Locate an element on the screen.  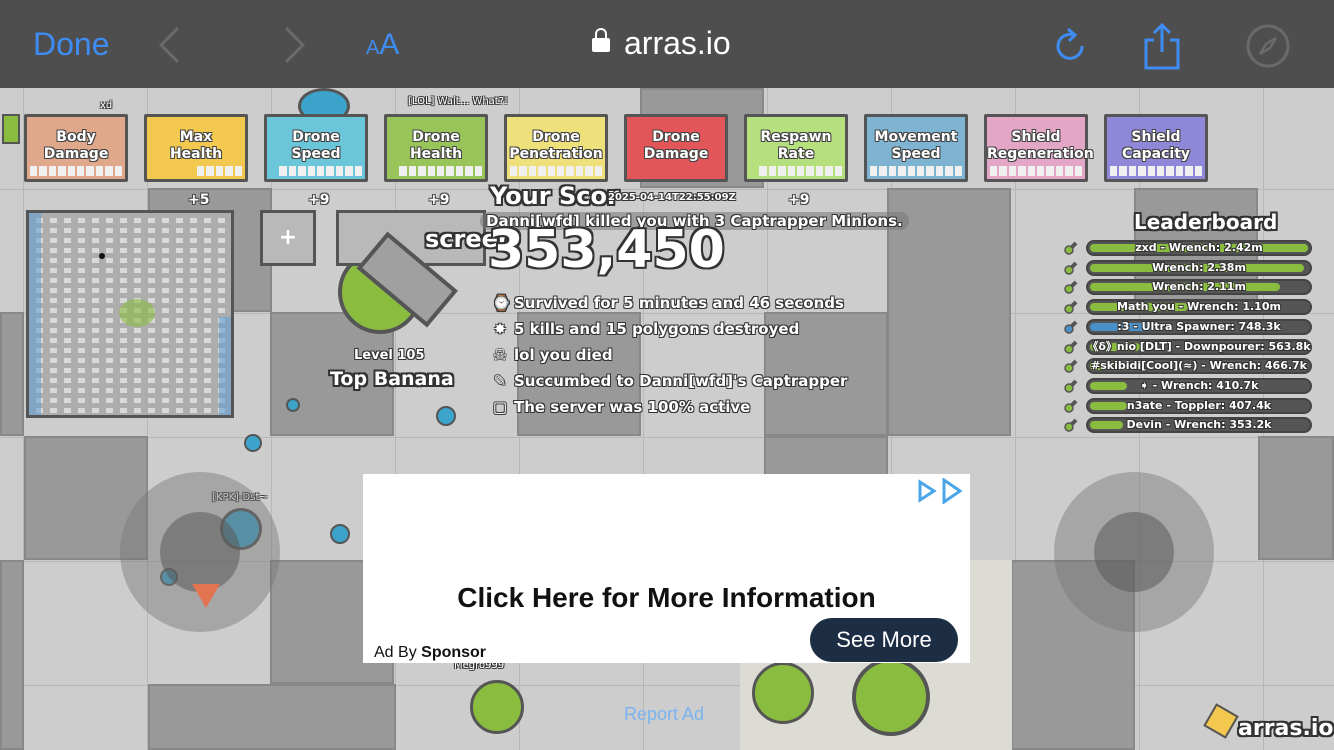
move-joystick is located at coordinates (200, 552).